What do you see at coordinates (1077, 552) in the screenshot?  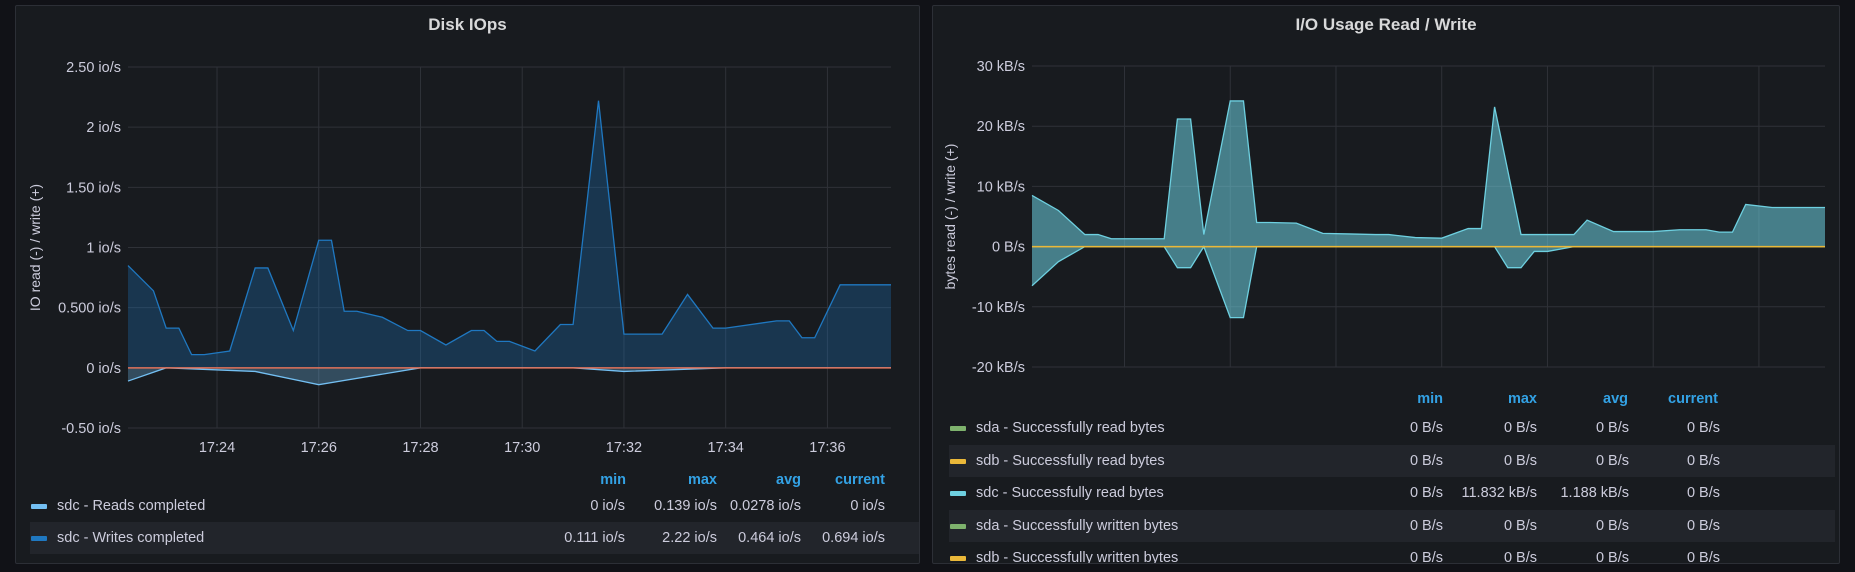 I see `series-name: sdb - Successfully written bytes` at bounding box center [1077, 552].